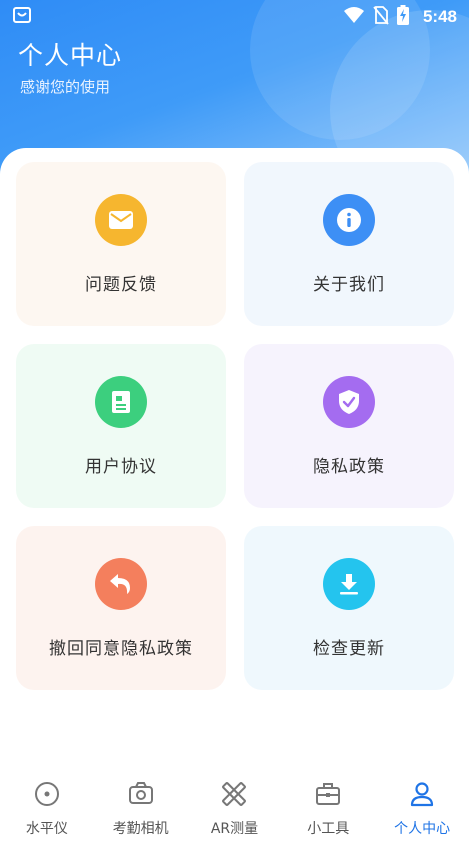  What do you see at coordinates (46, 829) in the screenshot?
I see `tab-label: 水平仪` at bounding box center [46, 829].